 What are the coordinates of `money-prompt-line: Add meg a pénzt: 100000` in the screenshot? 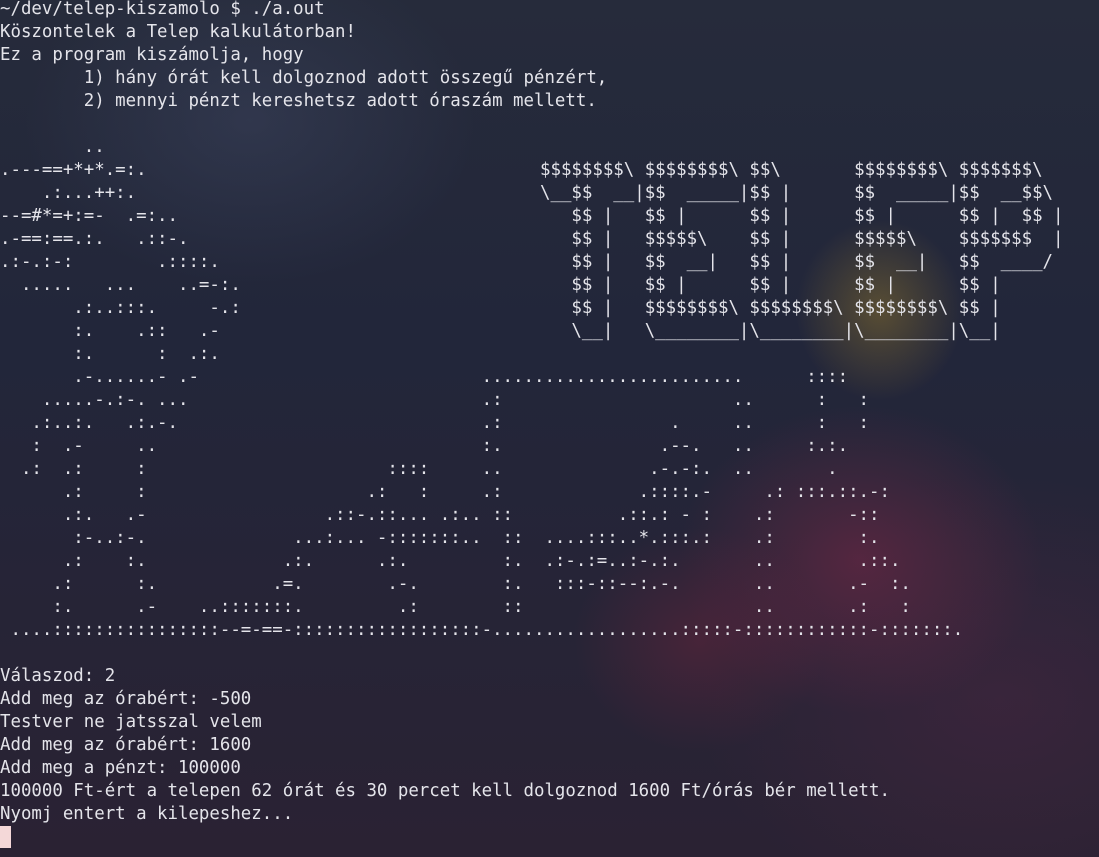 It's located at (120, 768).